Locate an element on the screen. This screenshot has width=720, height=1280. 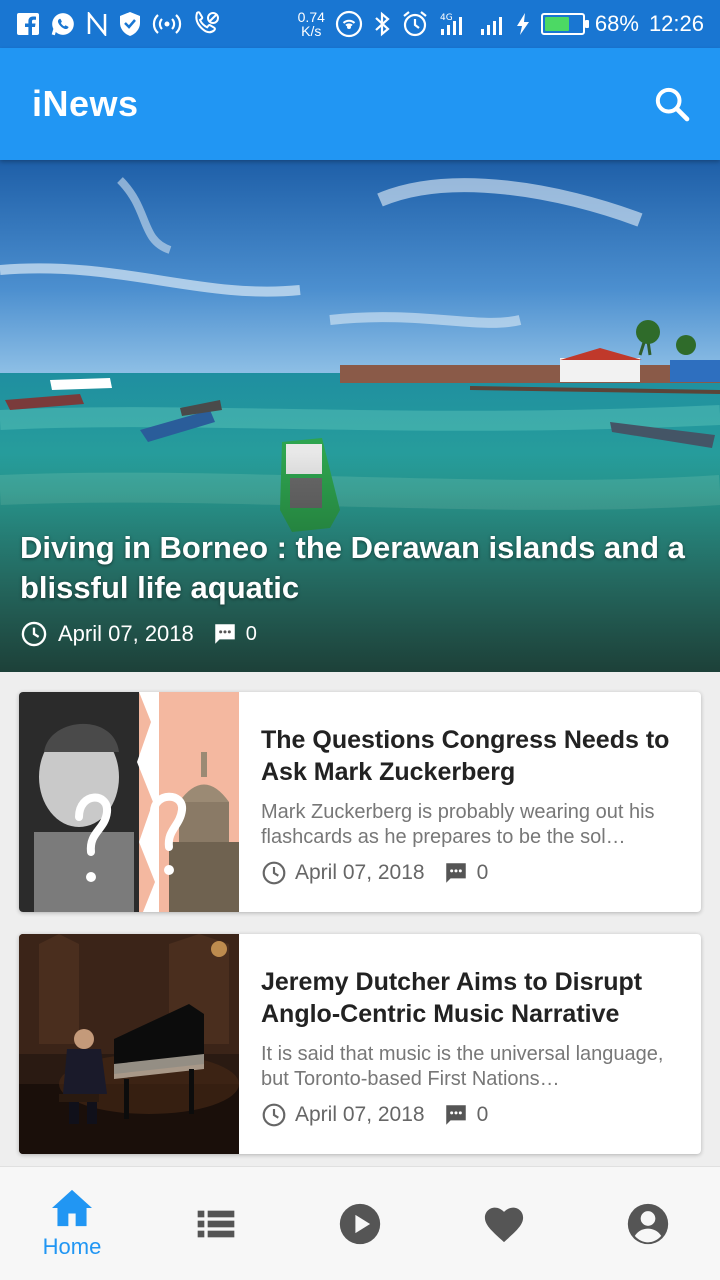
heart-icon is located at coordinates (504, 1224).